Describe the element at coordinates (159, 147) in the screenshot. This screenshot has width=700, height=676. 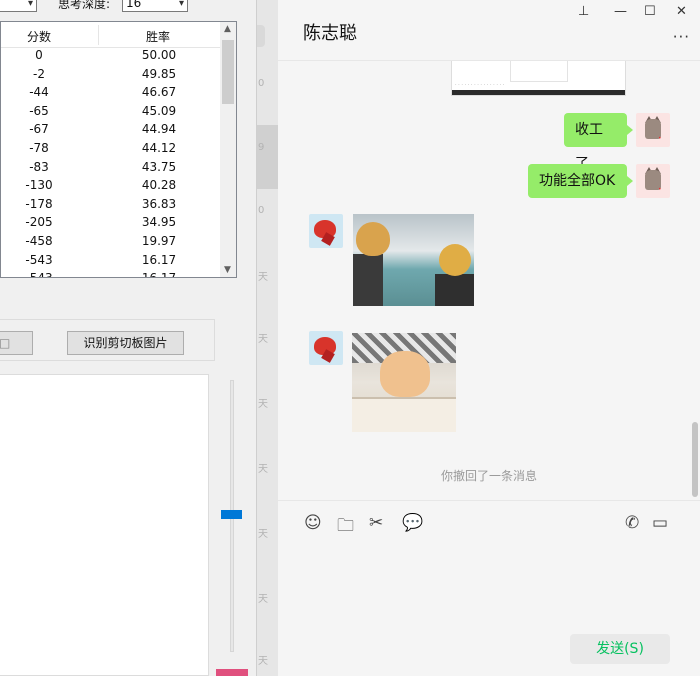
I see `winrate-cell: 44.12` at that location.